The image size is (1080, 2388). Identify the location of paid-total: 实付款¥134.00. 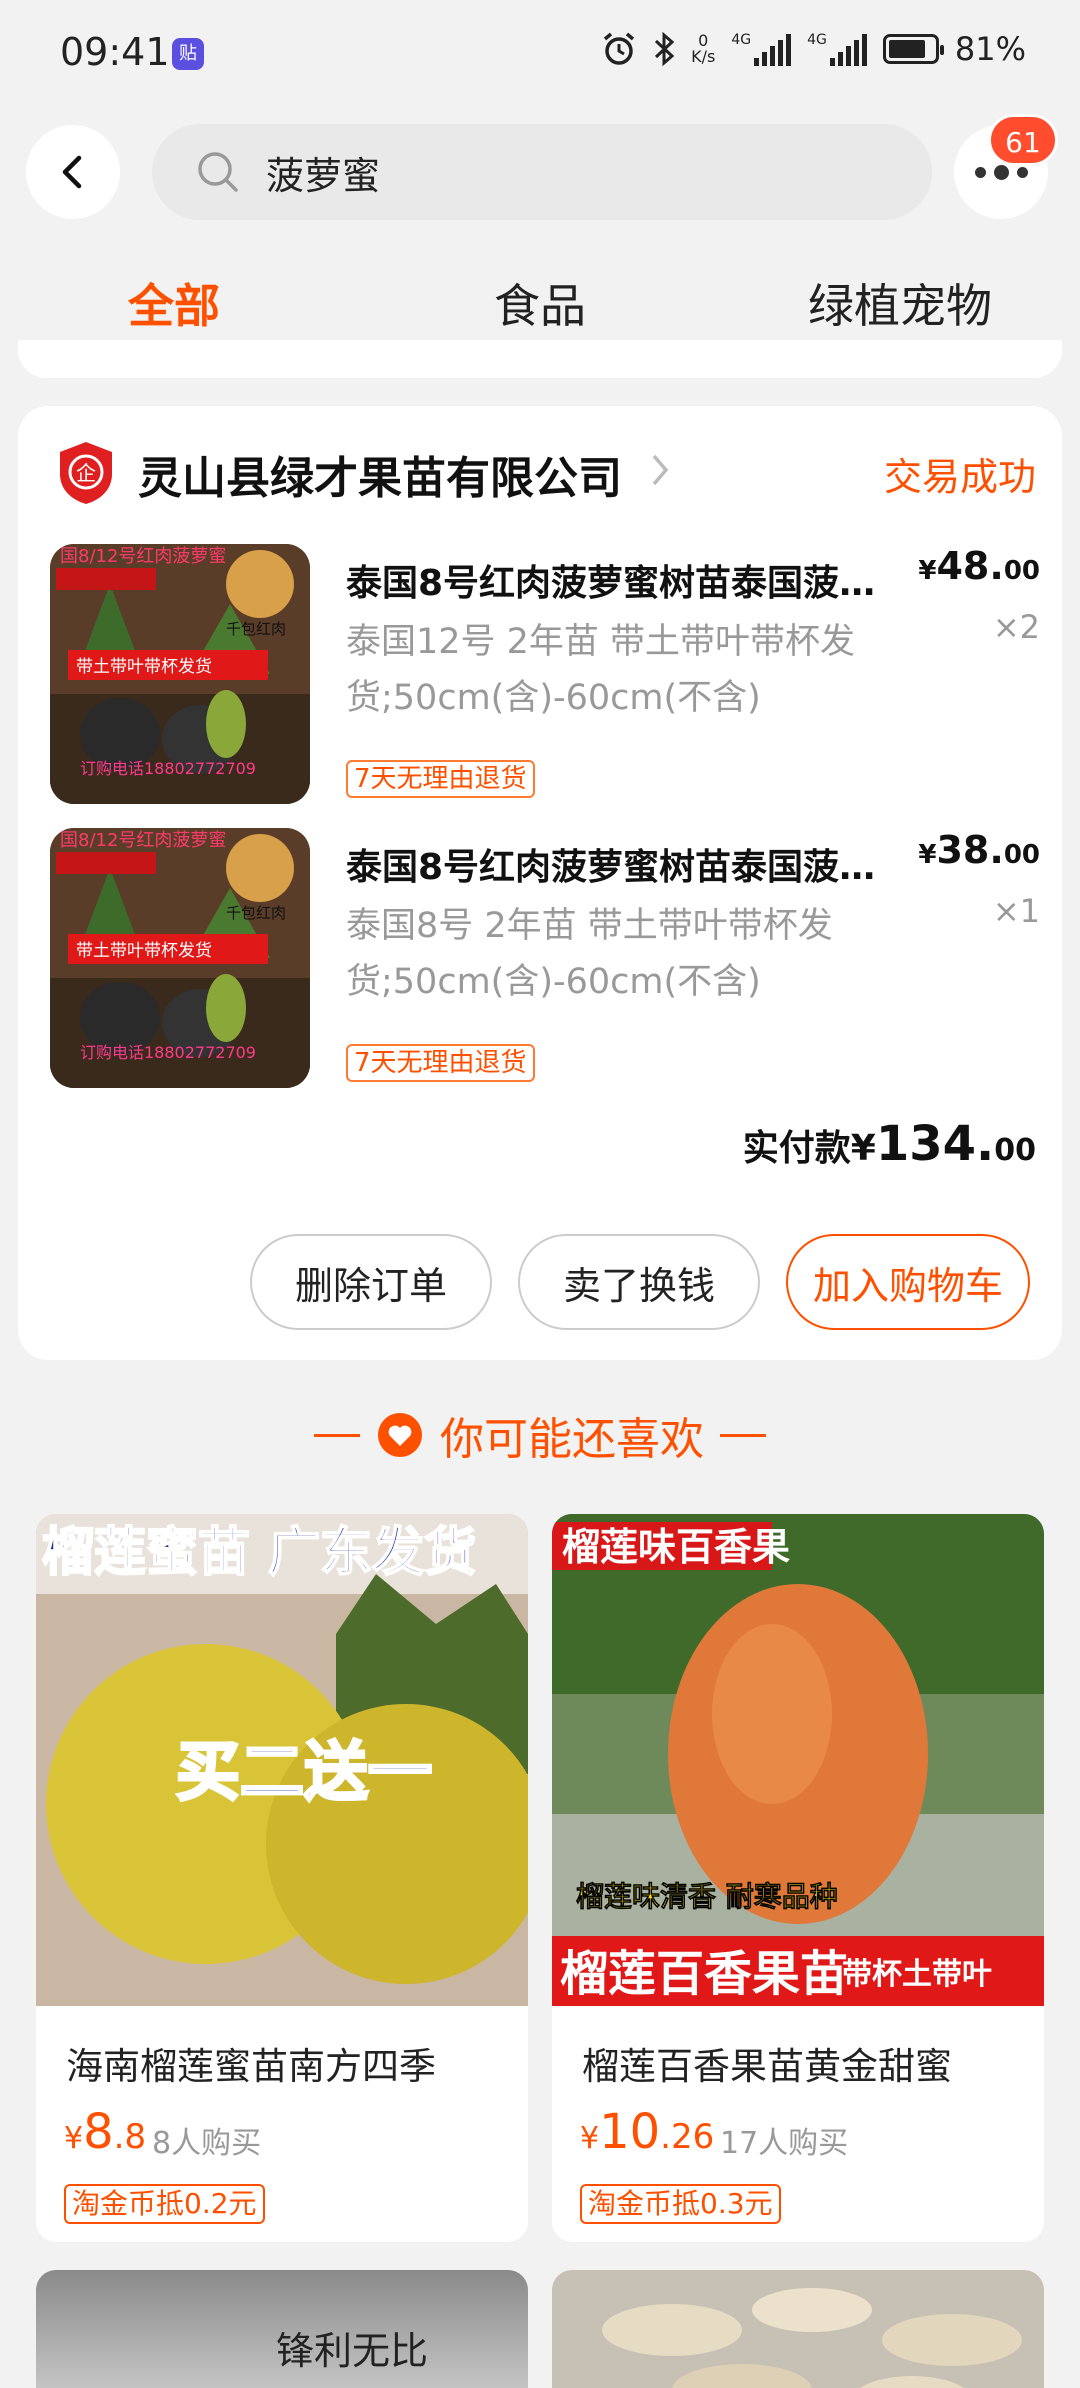
(889, 1144).